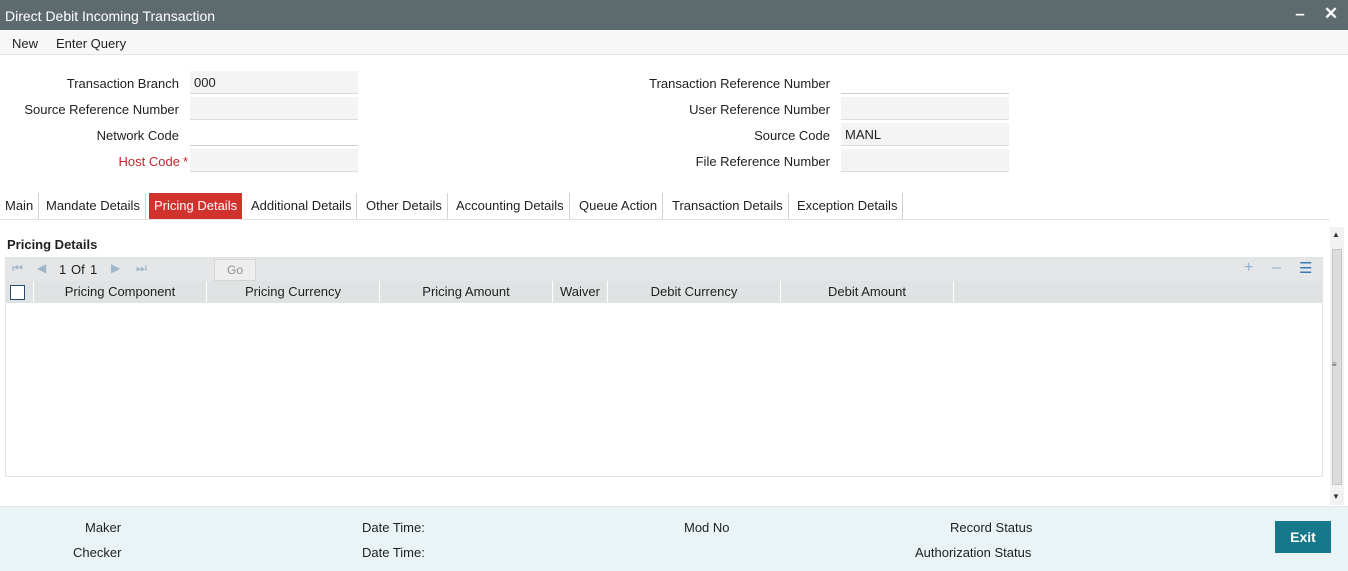  Describe the element at coordinates (393, 552) in the screenshot. I see `checker-date-time-label: Date Time:` at that location.